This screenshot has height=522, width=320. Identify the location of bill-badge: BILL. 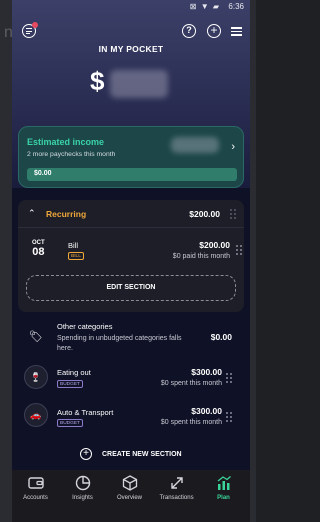
(76, 256).